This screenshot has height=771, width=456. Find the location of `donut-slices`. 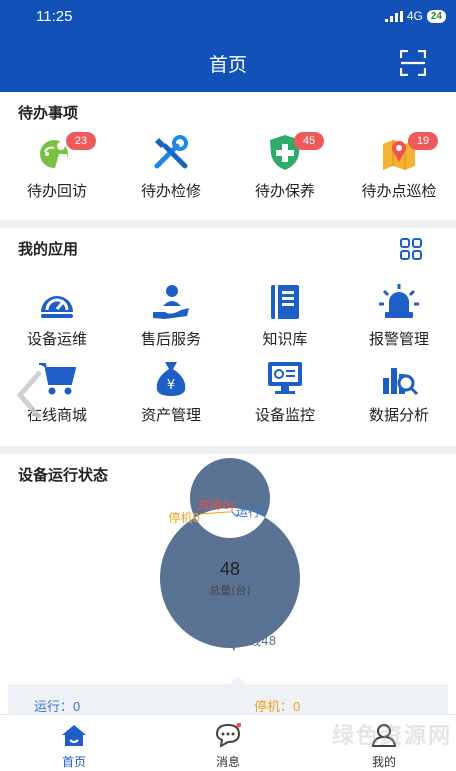

donut-slices is located at coordinates (229, 553).